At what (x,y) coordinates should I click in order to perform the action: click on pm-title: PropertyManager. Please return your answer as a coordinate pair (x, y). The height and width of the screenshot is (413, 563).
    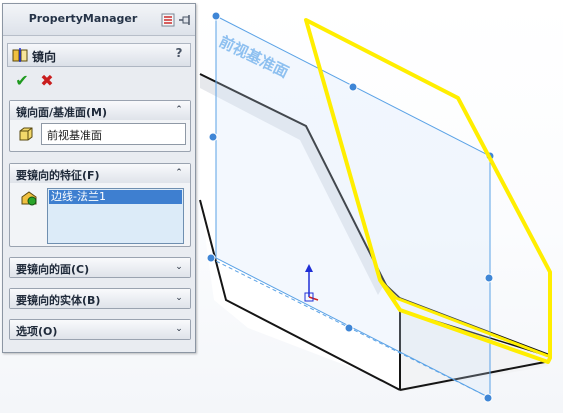
    Looking at the image, I should click on (83, 18).